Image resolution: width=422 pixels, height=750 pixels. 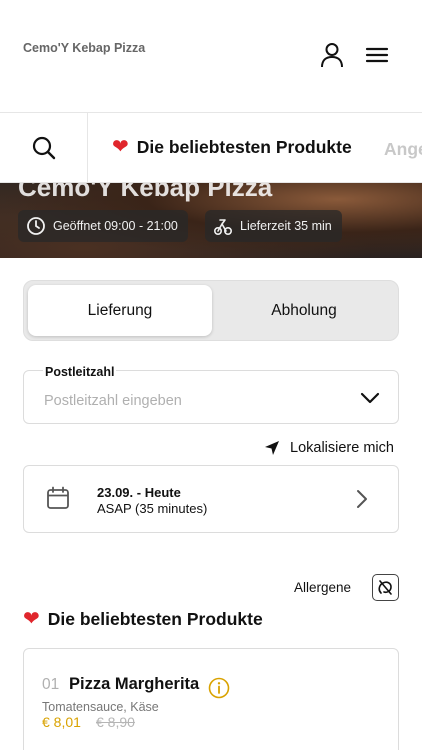 What do you see at coordinates (272, 448) in the screenshot?
I see `location-arrow-icon` at bounding box center [272, 448].